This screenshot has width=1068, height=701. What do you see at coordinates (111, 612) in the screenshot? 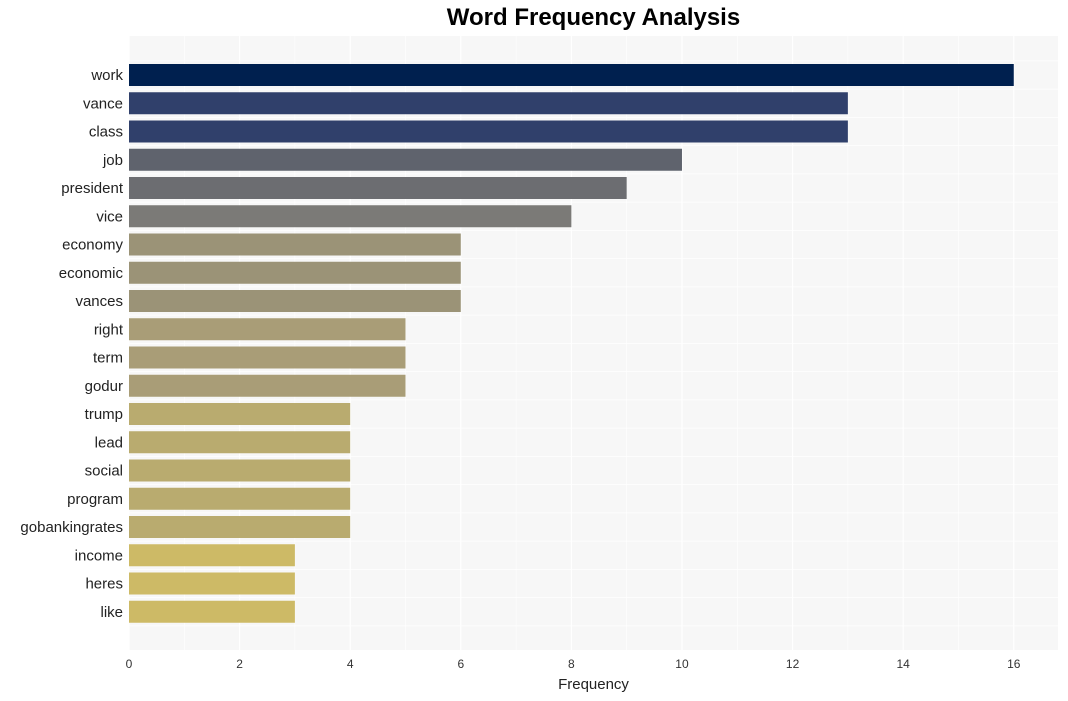
I see `category-label: like` at bounding box center [111, 612].